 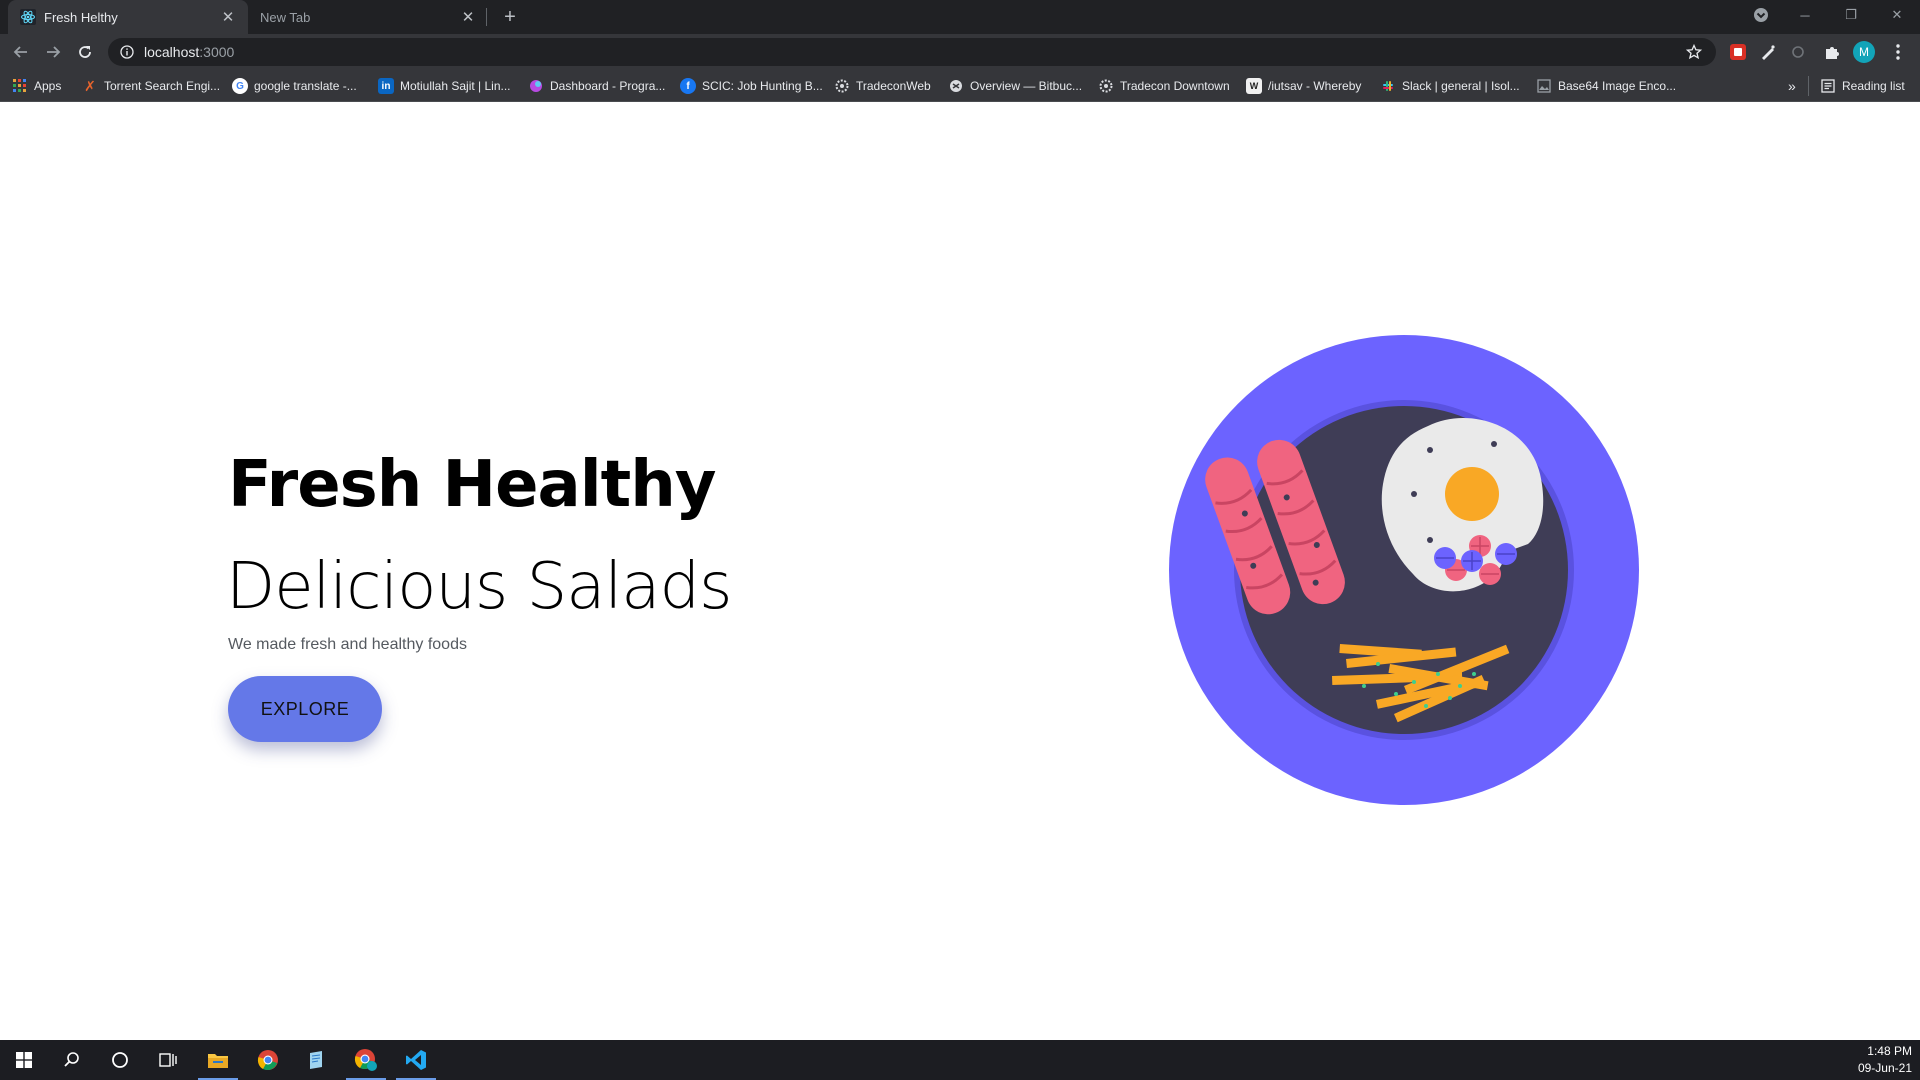 What do you see at coordinates (956, 86) in the screenshot?
I see `bitbucket-icon` at bounding box center [956, 86].